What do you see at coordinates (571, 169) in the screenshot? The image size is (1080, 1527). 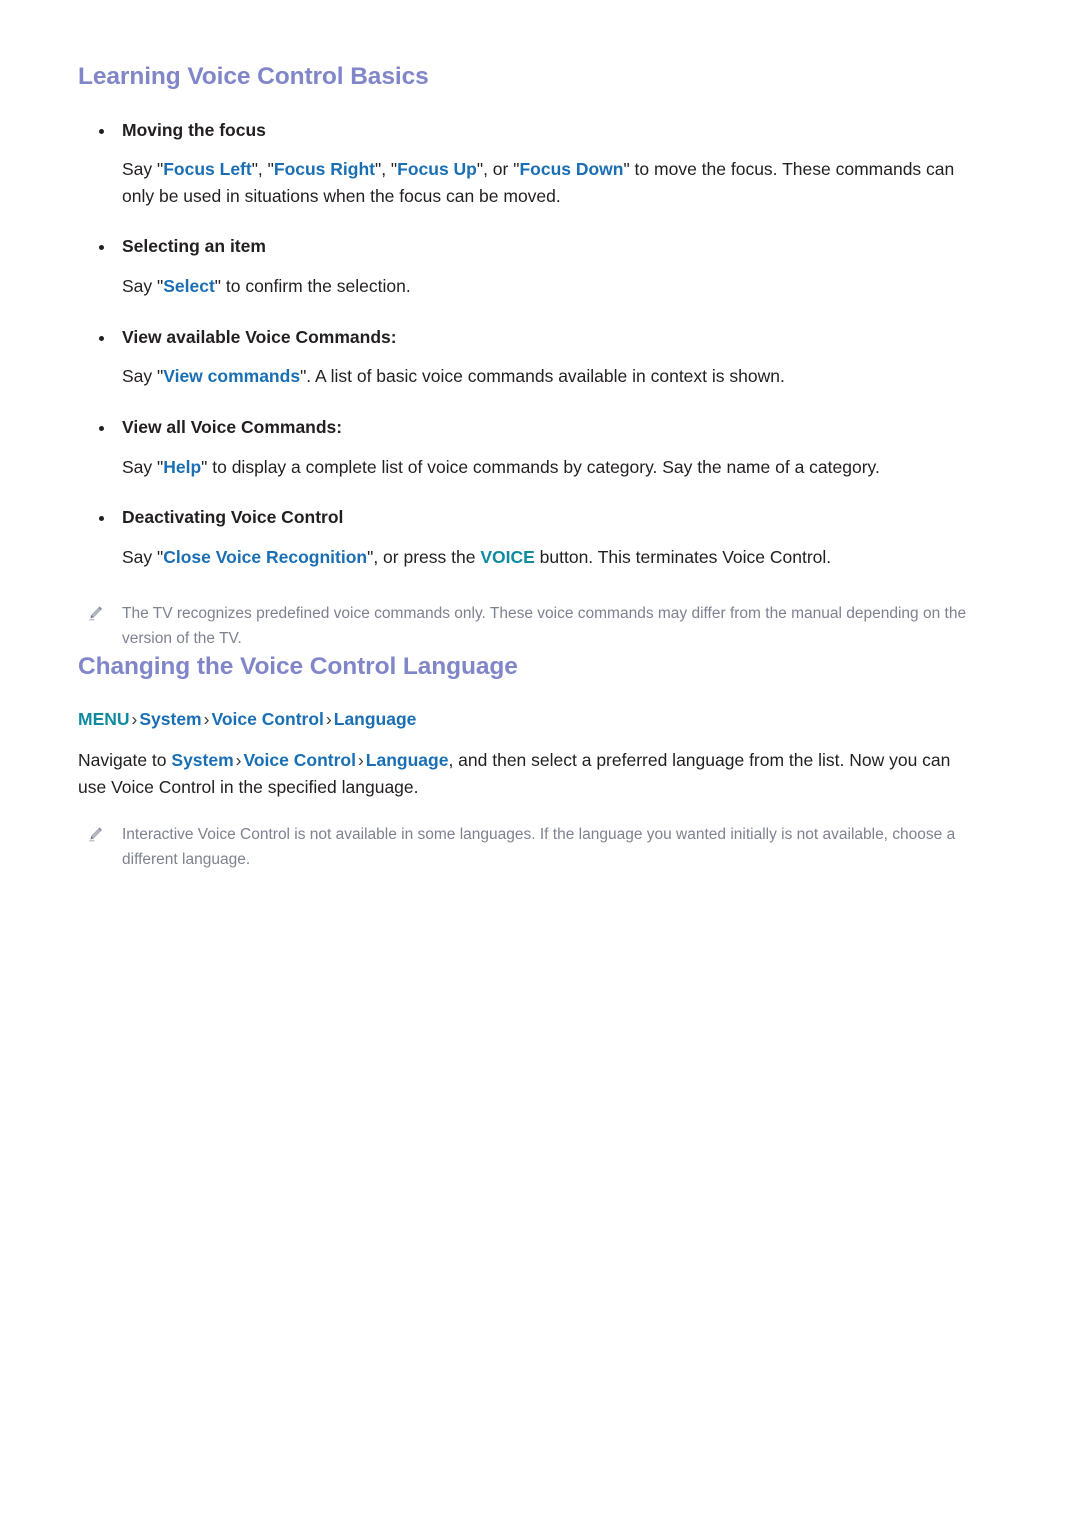 I see `voice-command-focus-down: Focus Down` at bounding box center [571, 169].